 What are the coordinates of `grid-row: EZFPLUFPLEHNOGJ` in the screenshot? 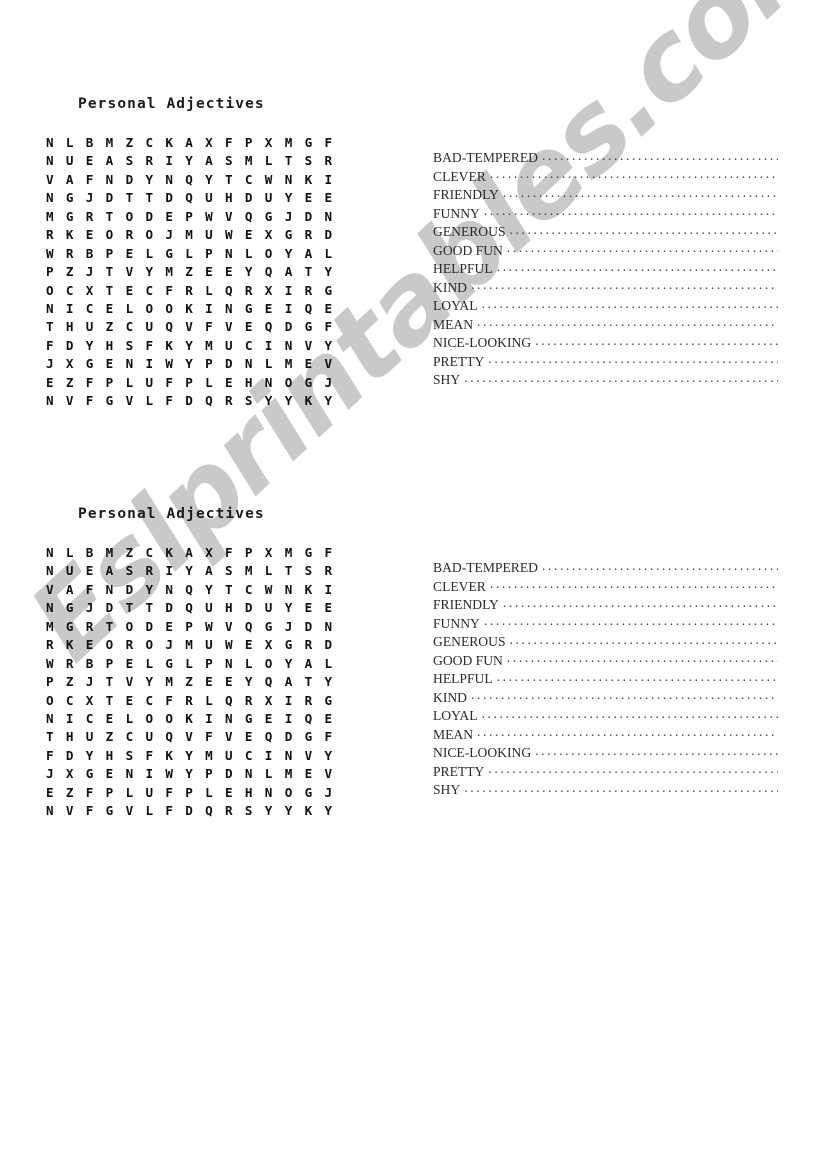 It's located at (195, 793).